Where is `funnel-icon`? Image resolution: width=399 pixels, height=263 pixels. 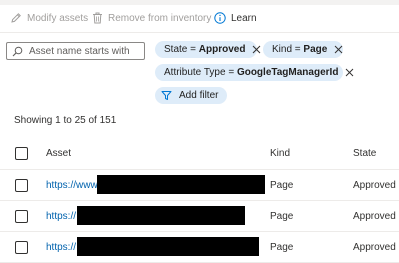
funnel-icon is located at coordinates (166, 95).